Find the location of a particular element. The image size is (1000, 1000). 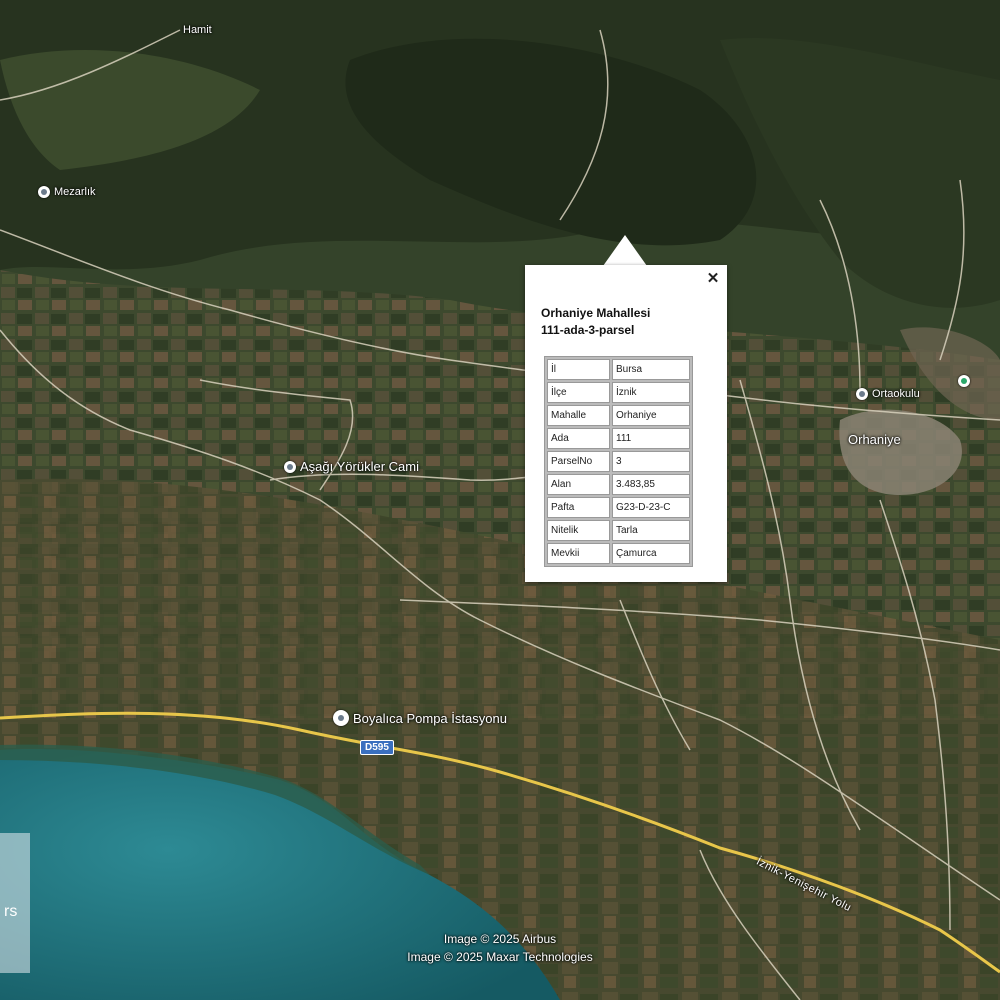

table-row: Pafta G23-D-23-C is located at coordinates (618, 507).